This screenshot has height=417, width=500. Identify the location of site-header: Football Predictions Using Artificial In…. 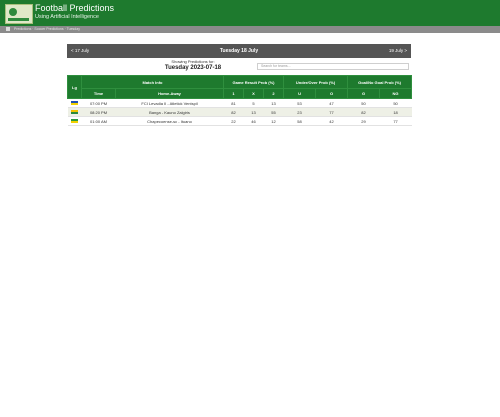
(250, 13).